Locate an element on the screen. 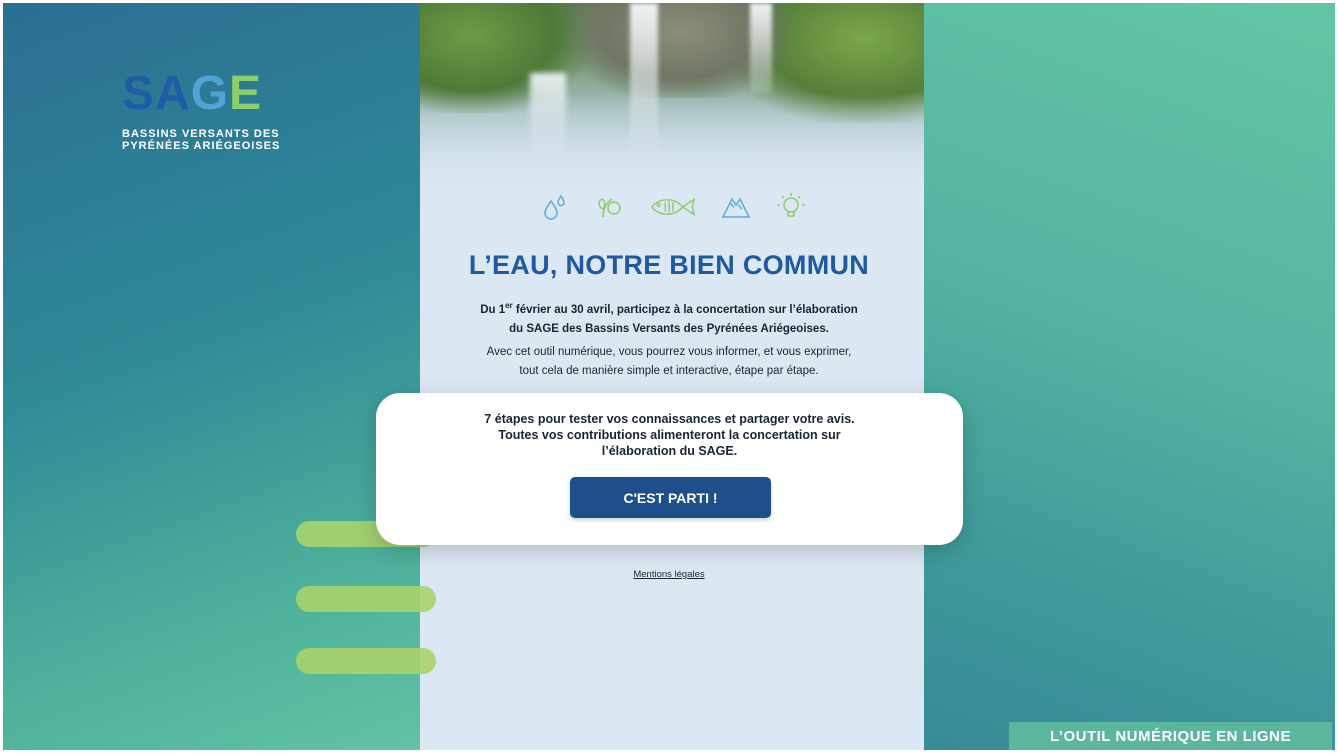  lightbulb-icon is located at coordinates (790, 207).